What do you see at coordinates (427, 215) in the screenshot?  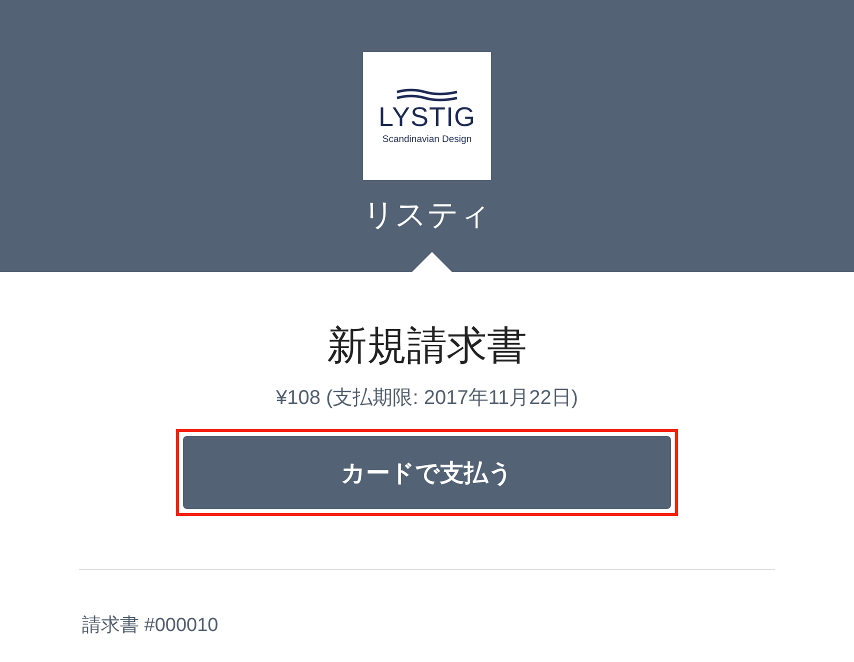 I see `store-name: リスティ` at bounding box center [427, 215].